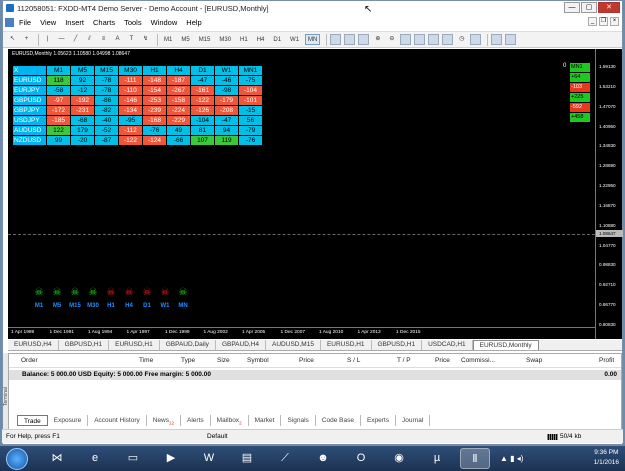 The height and width of the screenshot is (471, 625). What do you see at coordinates (534, 360) in the screenshot?
I see `terminal-column-header: Swap` at bounding box center [534, 360].